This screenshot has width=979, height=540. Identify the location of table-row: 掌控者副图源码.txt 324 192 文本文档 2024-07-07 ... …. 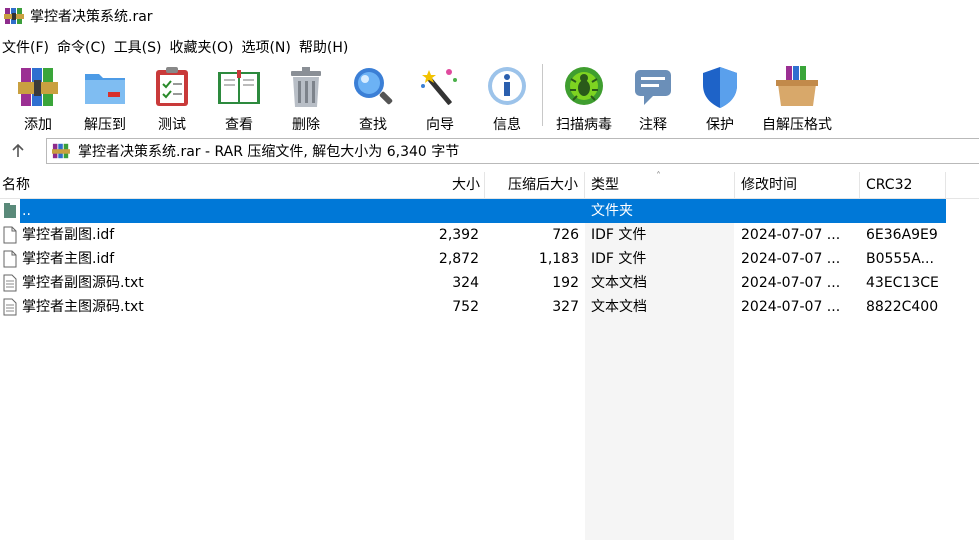
(489, 283).